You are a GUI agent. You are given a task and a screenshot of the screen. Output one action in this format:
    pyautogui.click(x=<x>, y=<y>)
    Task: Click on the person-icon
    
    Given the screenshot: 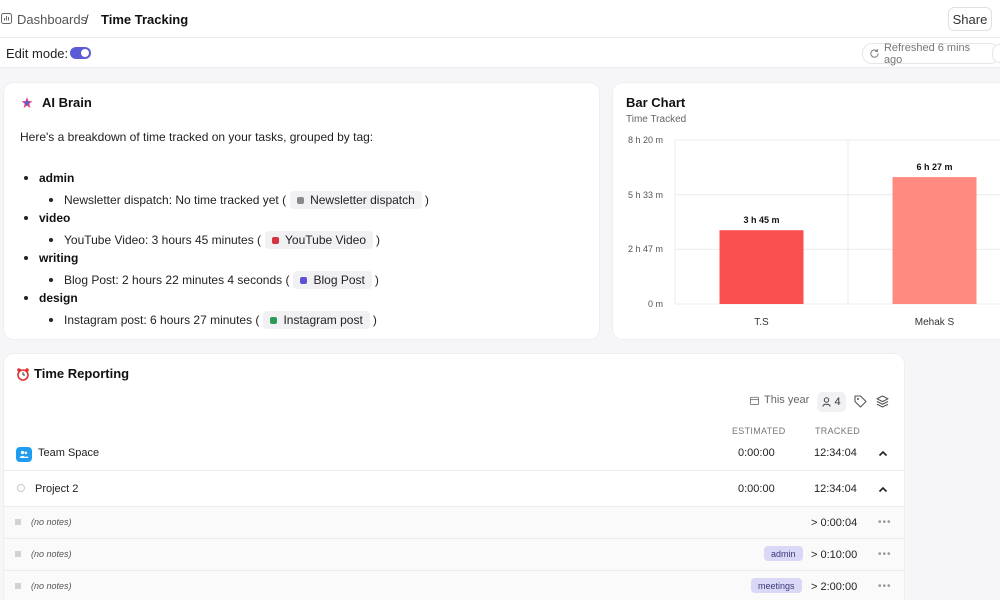 What is the action you would take?
    pyautogui.click(x=827, y=402)
    